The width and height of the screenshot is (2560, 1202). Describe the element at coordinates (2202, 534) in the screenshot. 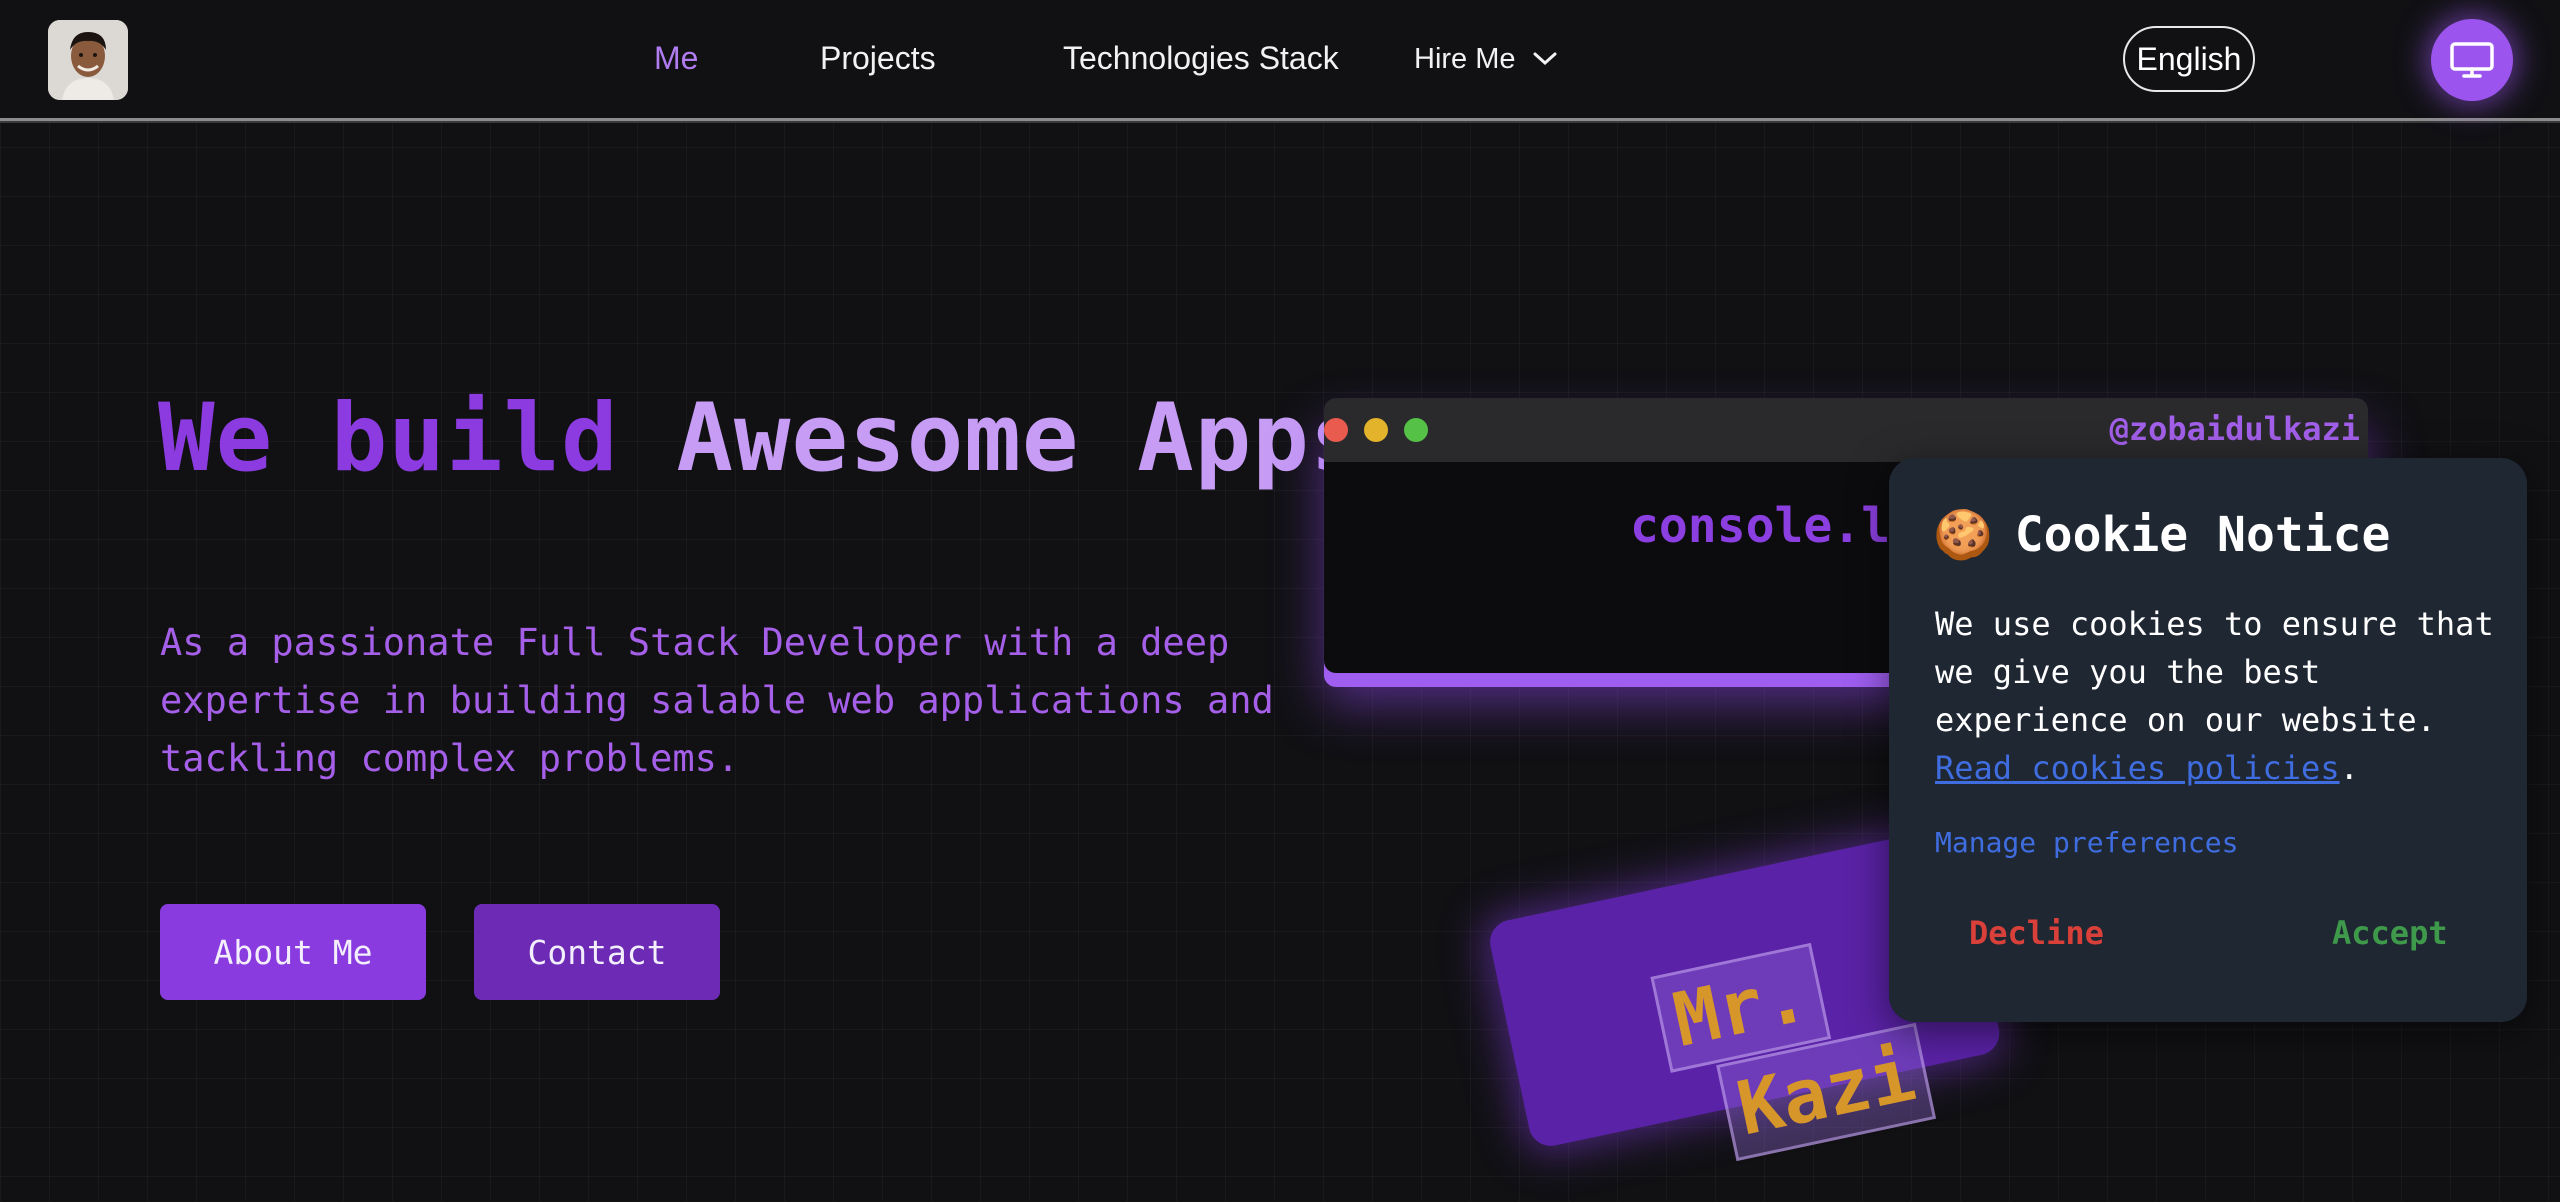

I see `cookie-title-text: Cookie Notice` at that location.